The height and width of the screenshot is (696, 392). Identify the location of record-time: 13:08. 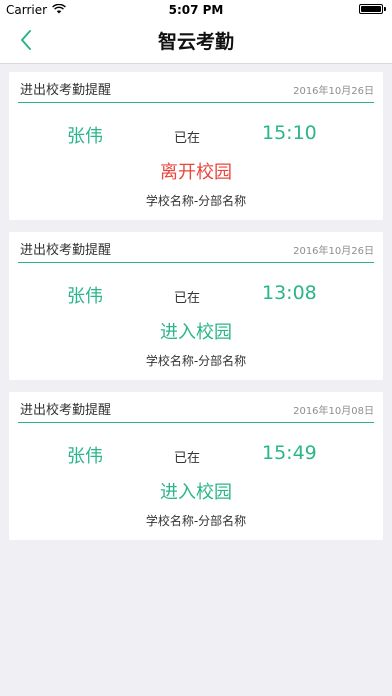
(289, 293).